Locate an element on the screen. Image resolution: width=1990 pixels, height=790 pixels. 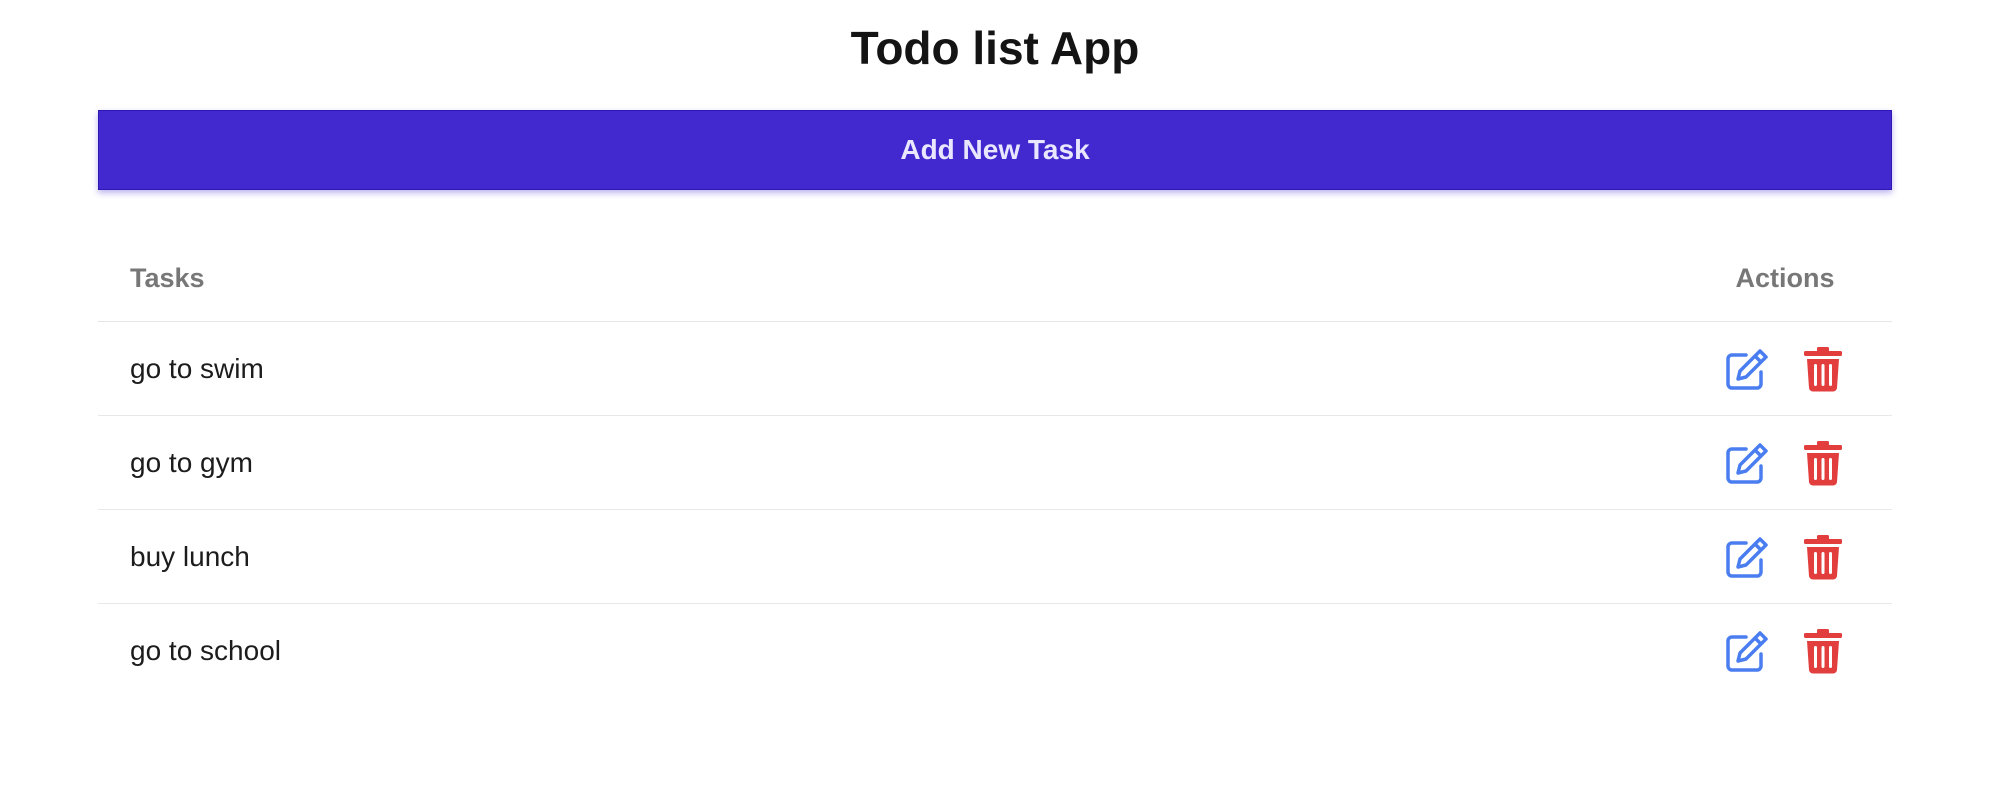
table-row: go to gym is located at coordinates (995, 463).